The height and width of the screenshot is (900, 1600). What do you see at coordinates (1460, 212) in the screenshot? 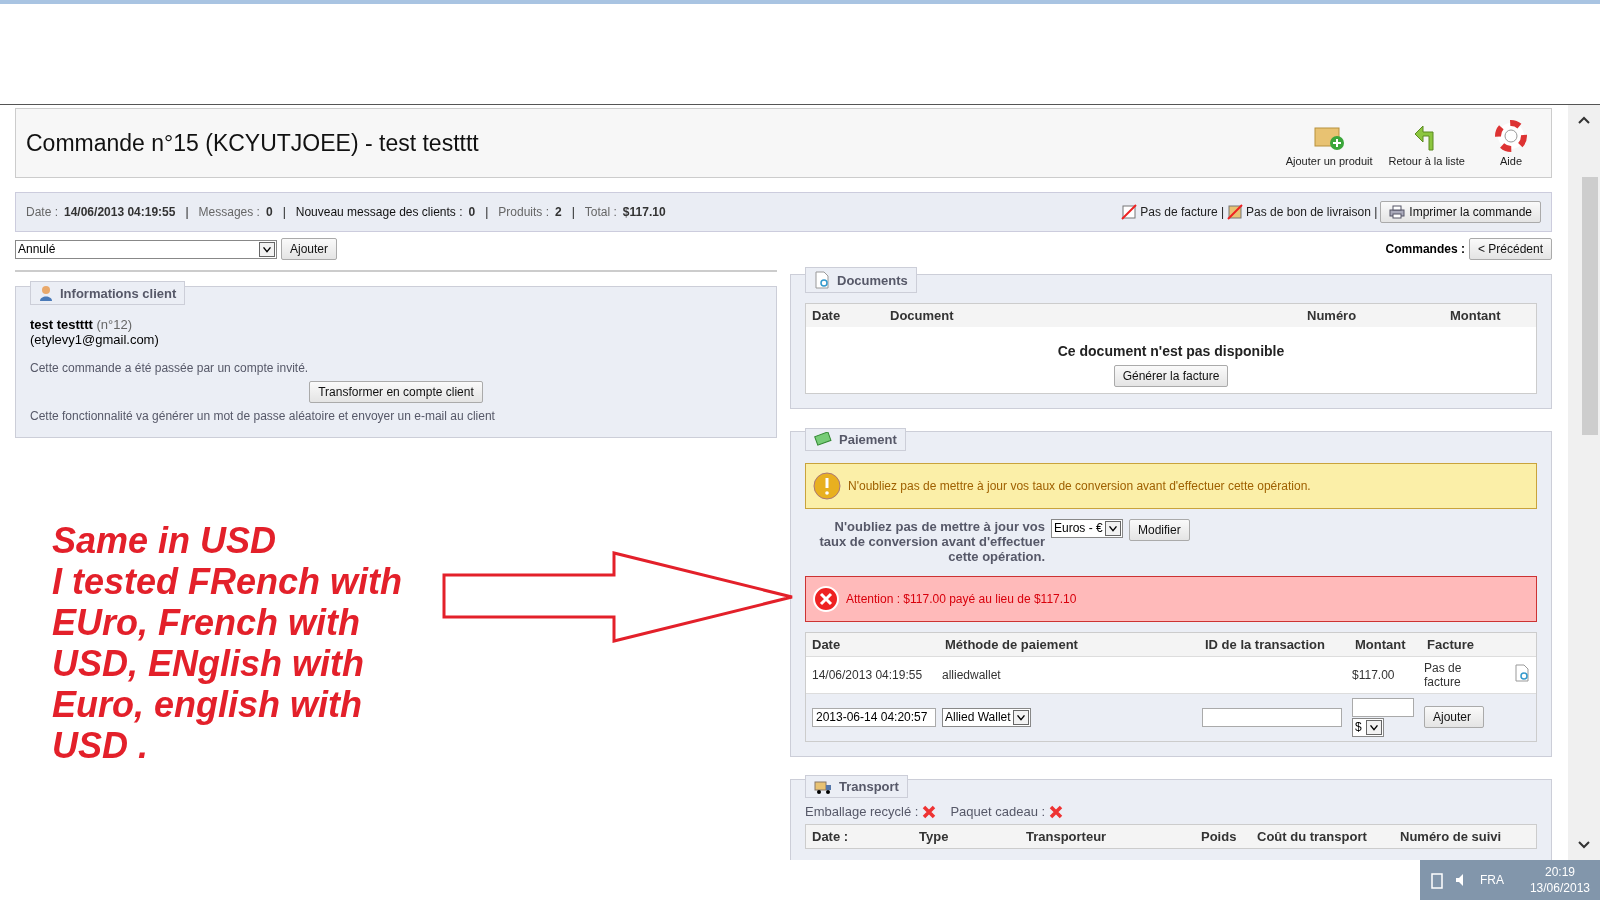
I see `print-button: Imprimer la commande` at bounding box center [1460, 212].